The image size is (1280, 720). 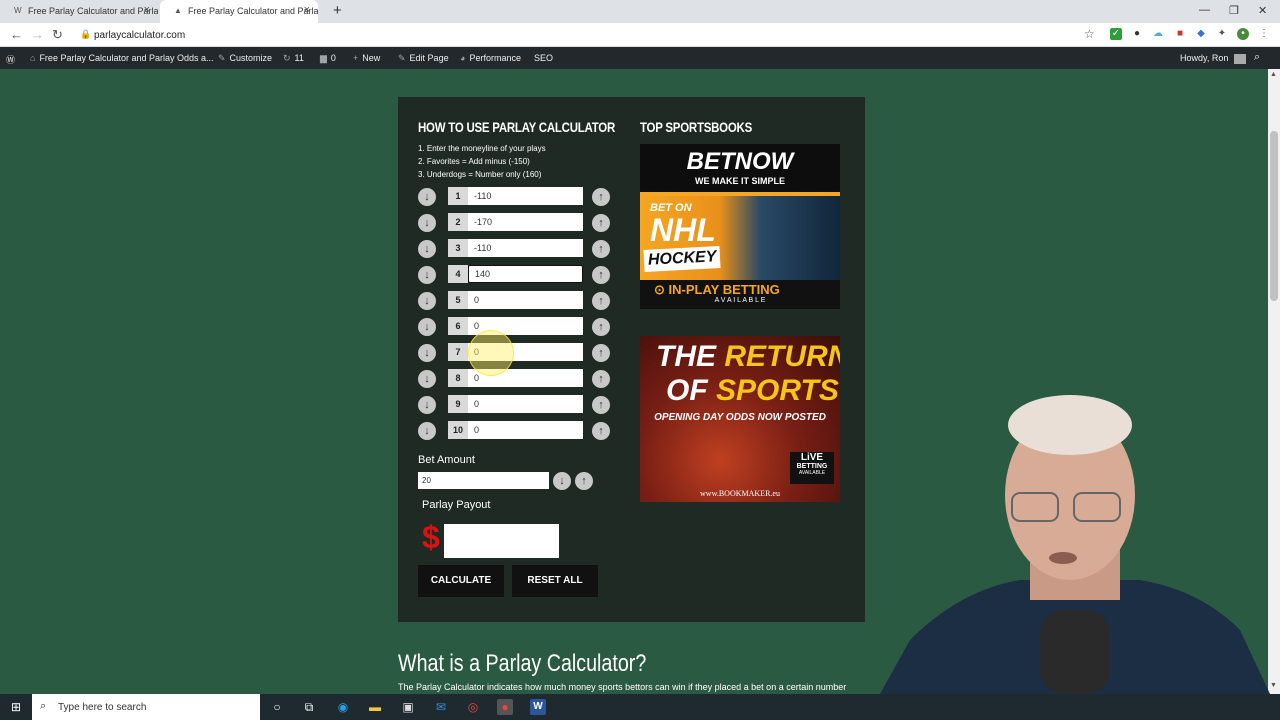 What do you see at coordinates (584, 481) in the screenshot?
I see `bet-increase-up-arrow-icon: ↑` at bounding box center [584, 481].